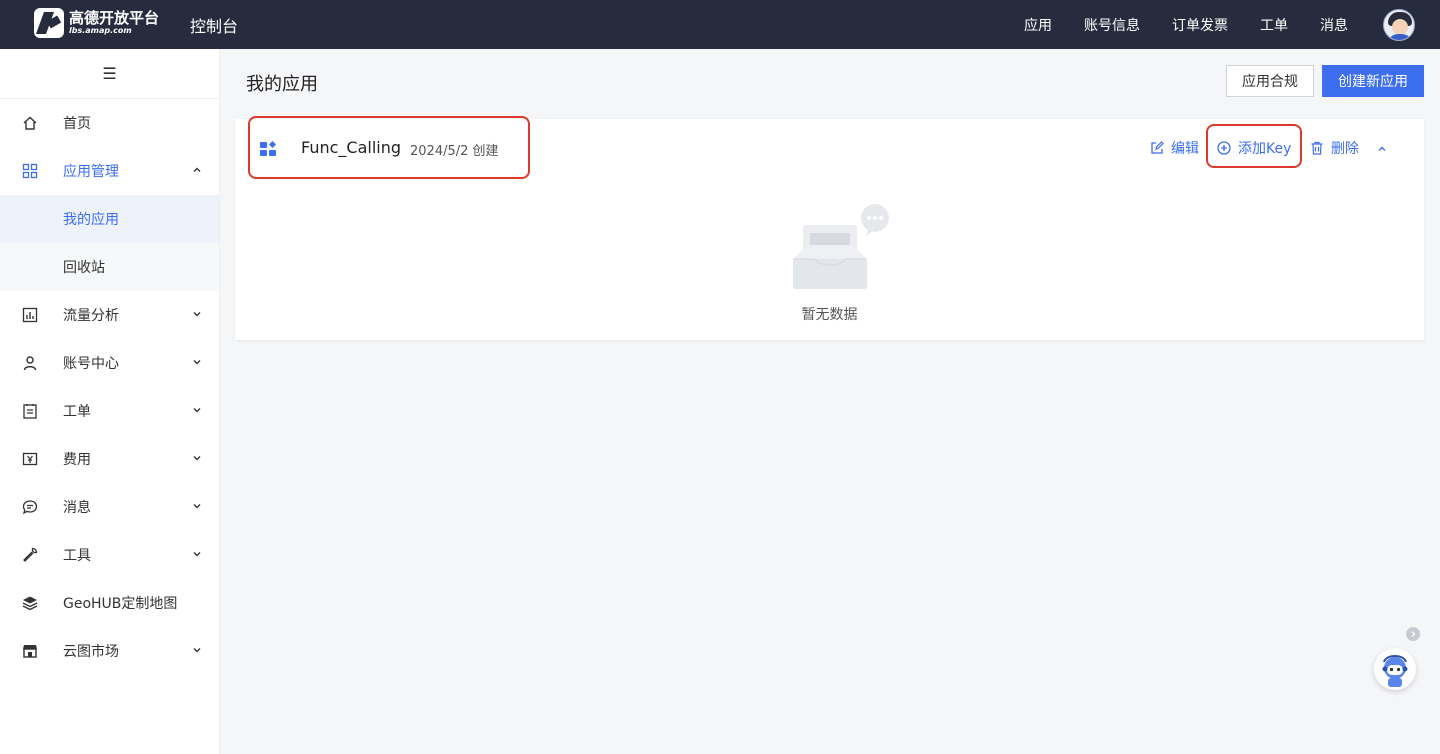 This screenshot has width=1440, height=754. What do you see at coordinates (214, 25) in the screenshot?
I see `console-title: 控制台` at bounding box center [214, 25].